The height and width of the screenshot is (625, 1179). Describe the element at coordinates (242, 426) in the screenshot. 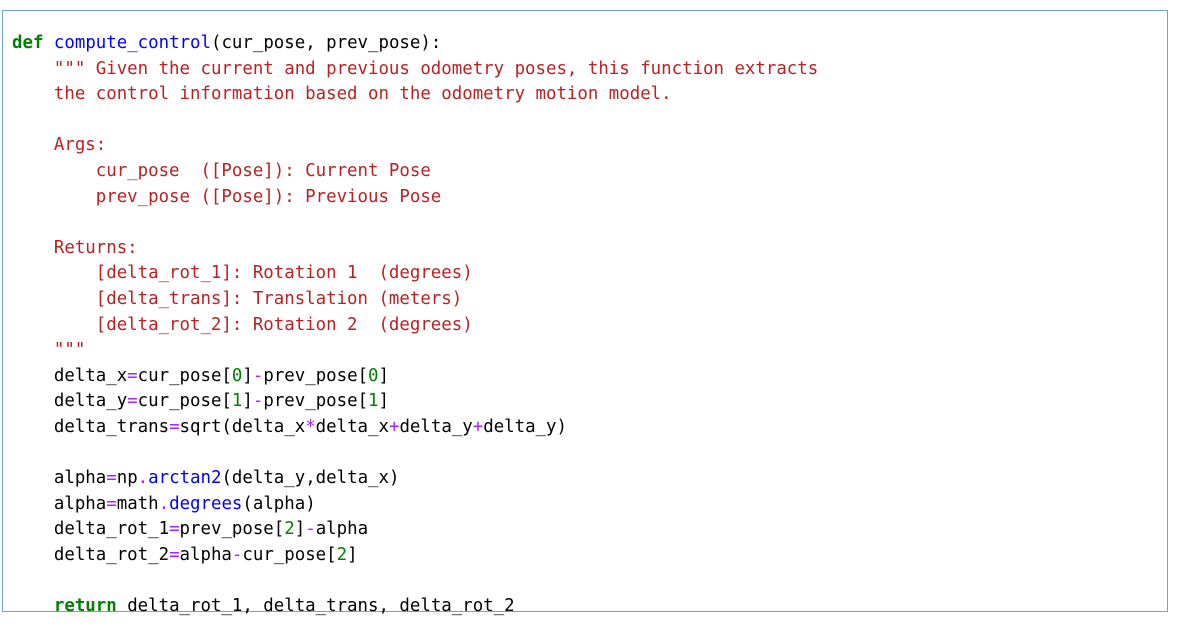

I see `code-token: sqrt(delta_x` at that location.